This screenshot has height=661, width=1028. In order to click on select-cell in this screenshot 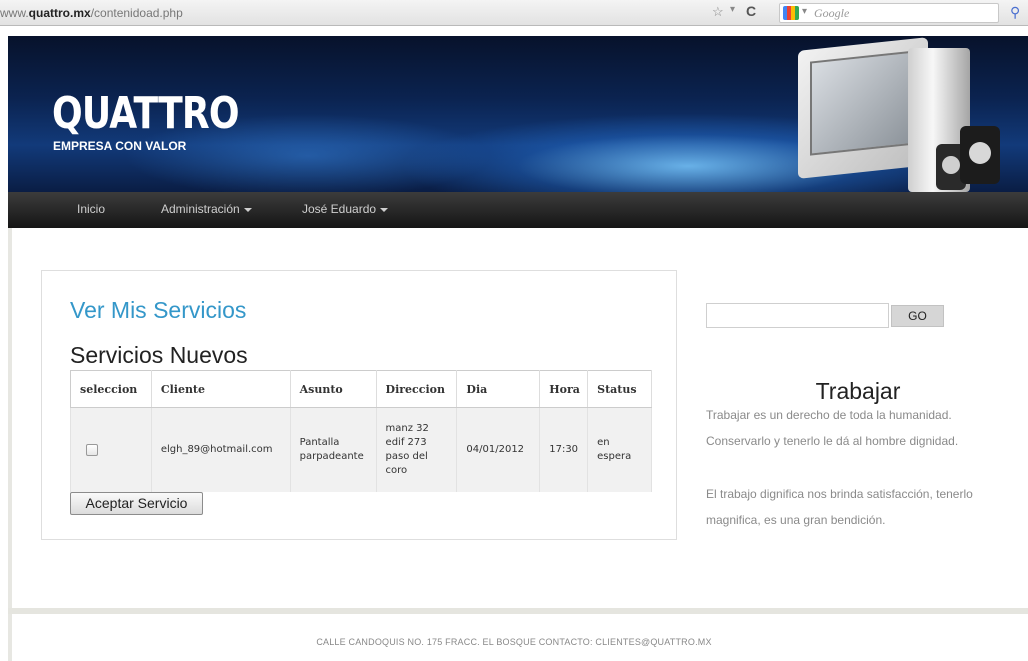, I will do `click(111, 449)`.